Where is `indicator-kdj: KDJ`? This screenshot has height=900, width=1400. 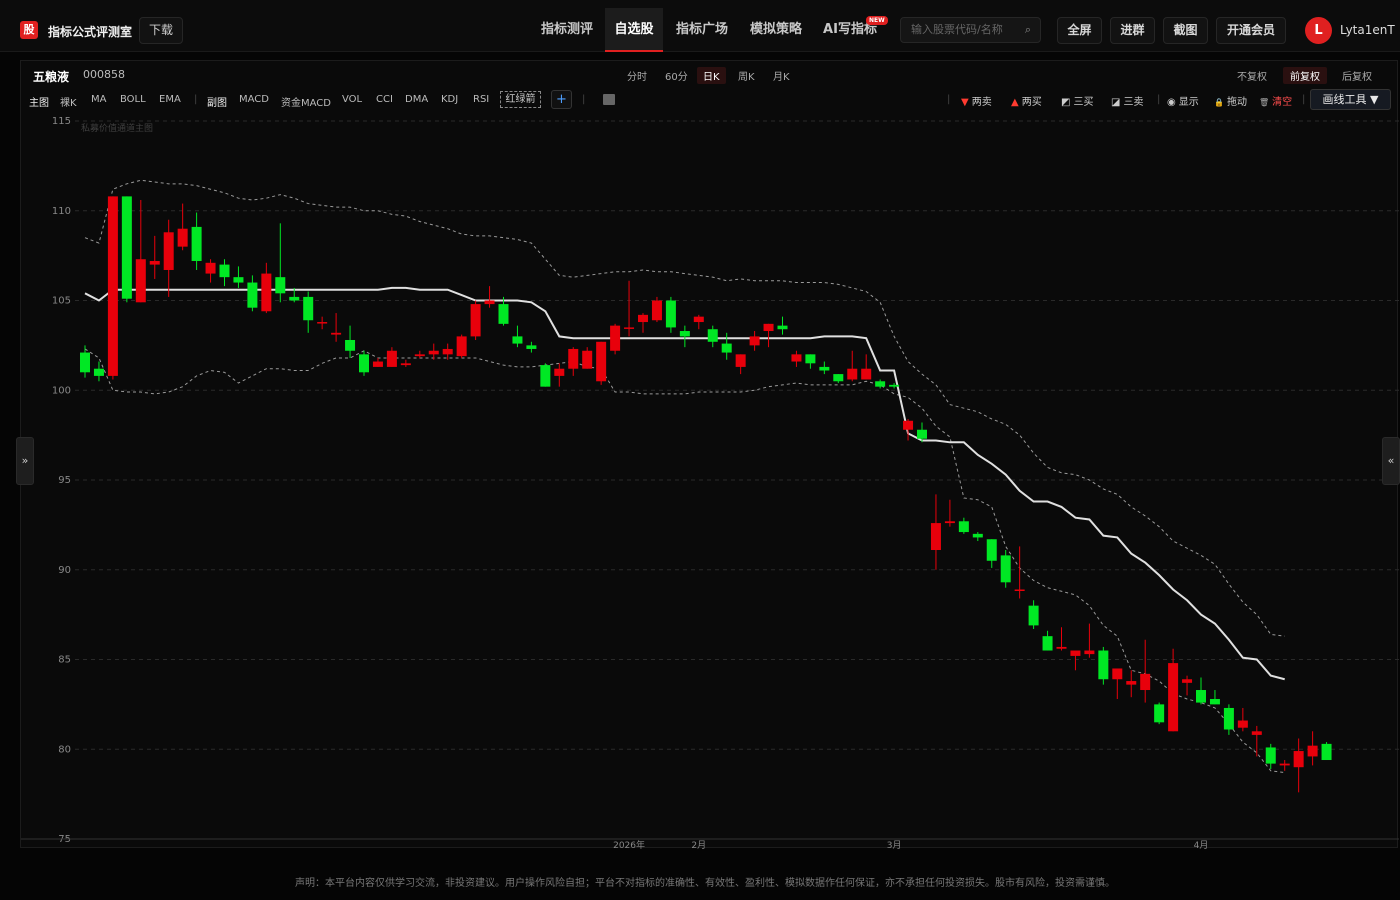 indicator-kdj: KDJ is located at coordinates (449, 99).